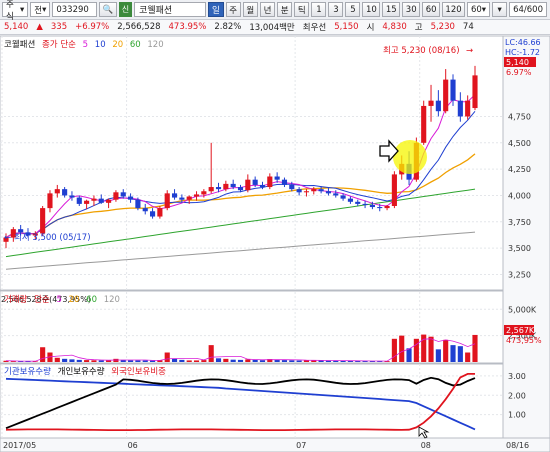 The width and height of the screenshot is (550, 452). Describe the element at coordinates (519, 195) in the screenshot. I see `price-tick-label: 4,000` at that location.